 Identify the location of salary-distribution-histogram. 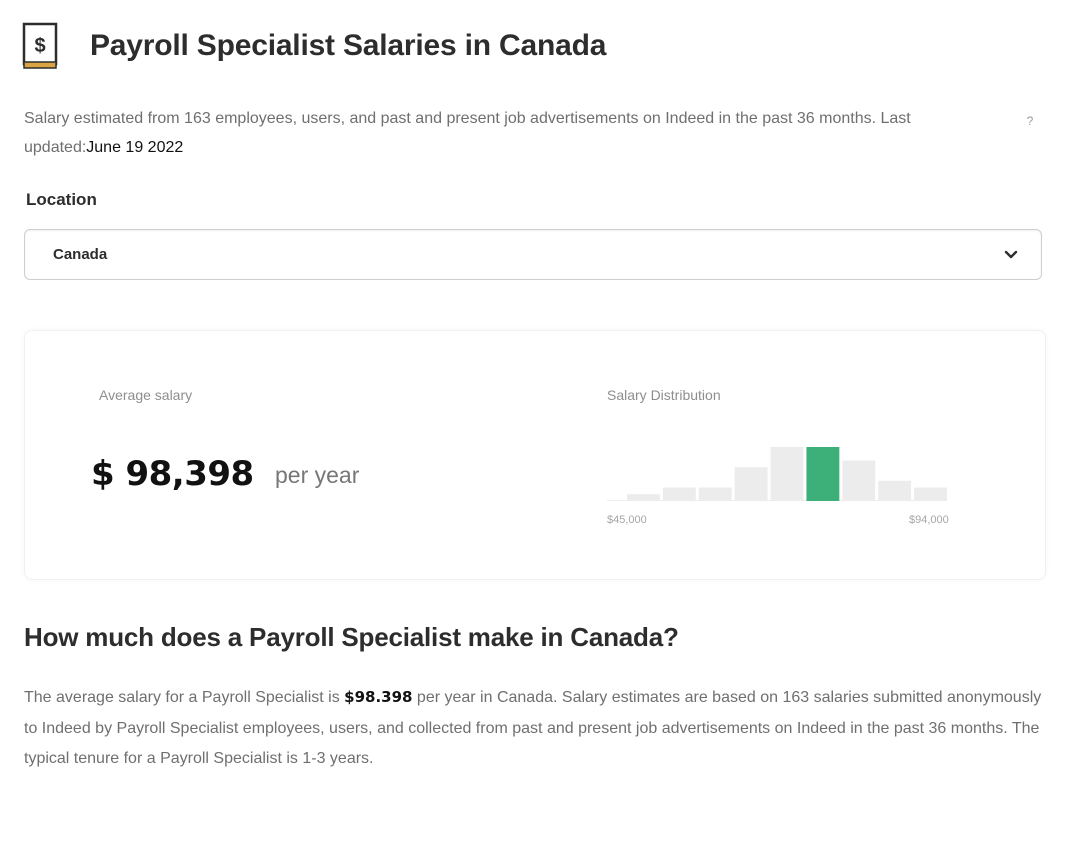
(777, 474).